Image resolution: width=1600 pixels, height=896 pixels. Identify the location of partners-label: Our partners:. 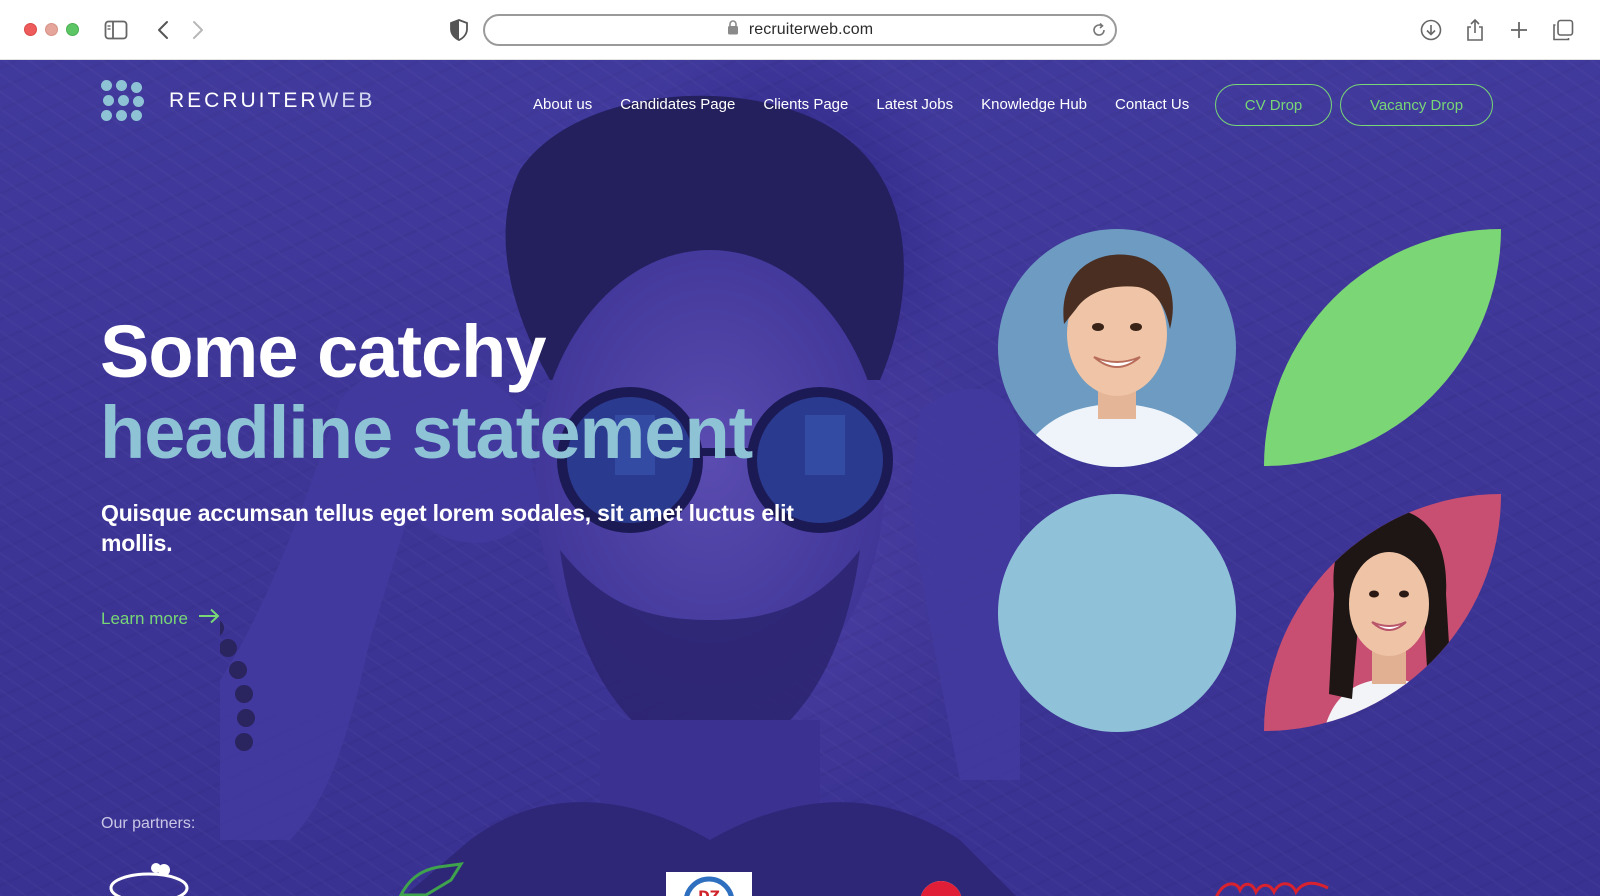
(148, 823).